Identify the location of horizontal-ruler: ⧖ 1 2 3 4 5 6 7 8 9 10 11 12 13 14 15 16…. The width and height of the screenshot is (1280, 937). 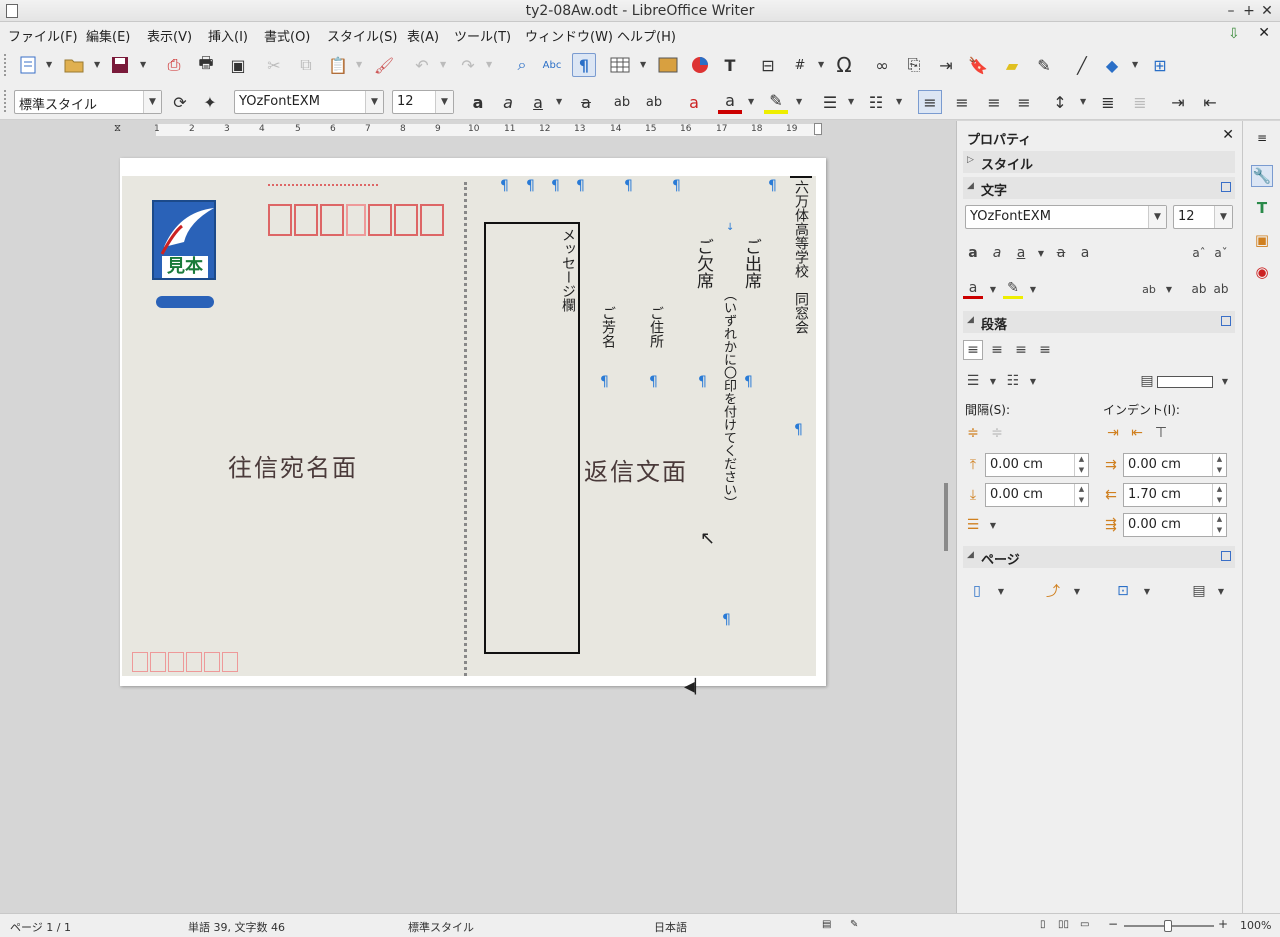
(469, 130).